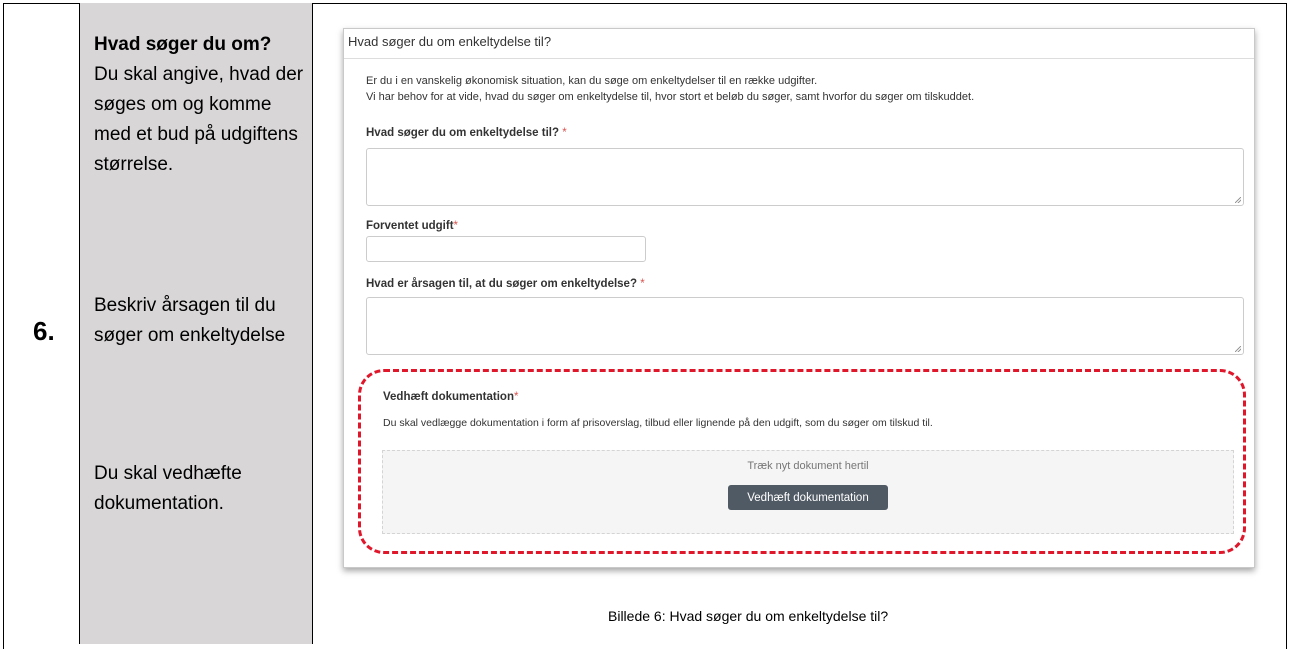 The image size is (1292, 649). Describe the element at coordinates (808, 466) in the screenshot. I see `dropzone-text: Træk nyt dokument hertil` at that location.